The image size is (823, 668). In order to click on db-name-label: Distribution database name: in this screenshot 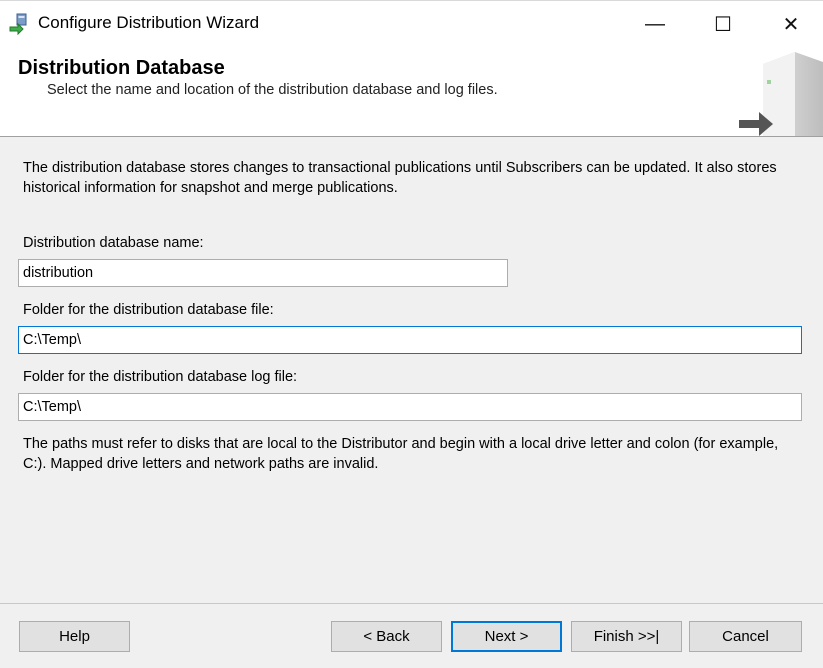, I will do `click(113, 243)`.